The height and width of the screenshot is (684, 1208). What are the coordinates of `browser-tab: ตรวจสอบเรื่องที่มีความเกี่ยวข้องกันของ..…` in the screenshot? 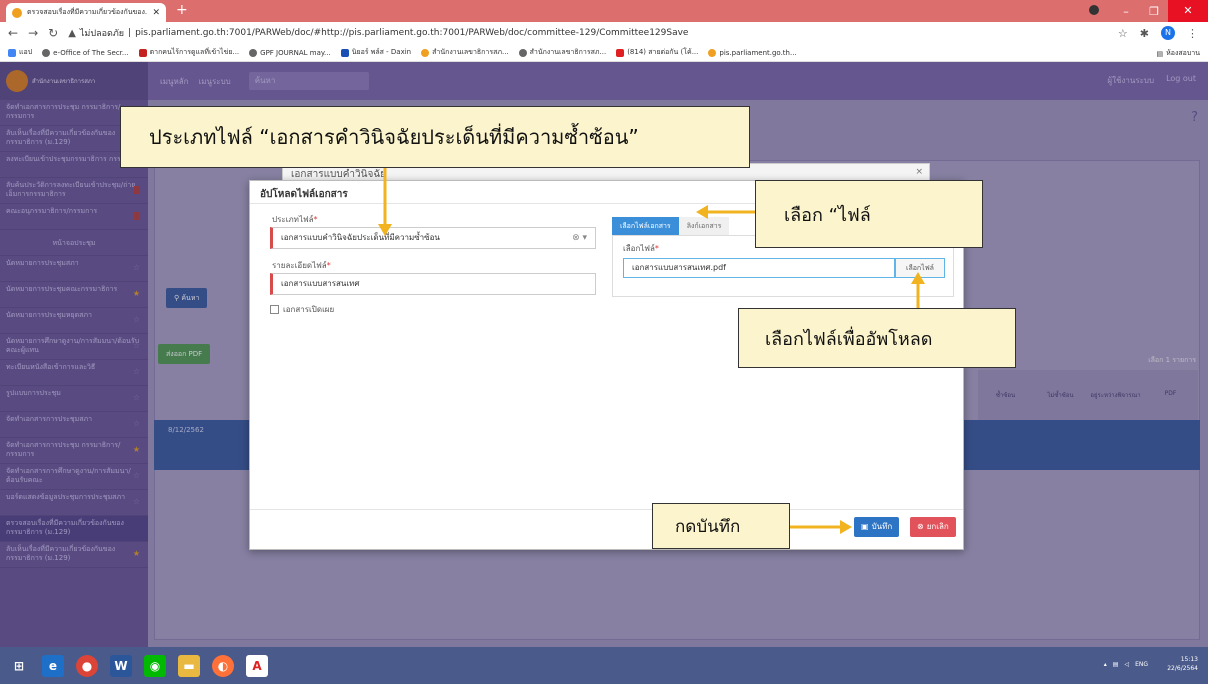 It's located at (86, 12).